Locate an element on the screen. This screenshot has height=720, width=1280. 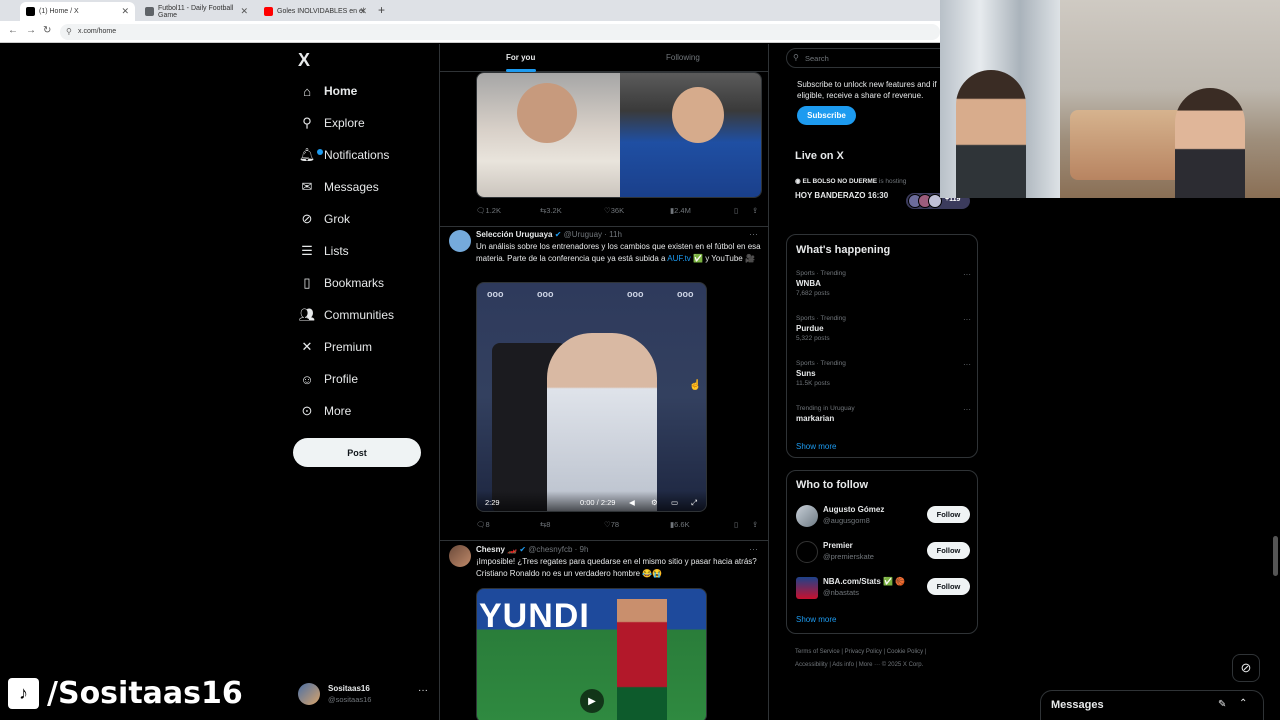
people-icon: 👥︎ is located at coordinates (307, 314).